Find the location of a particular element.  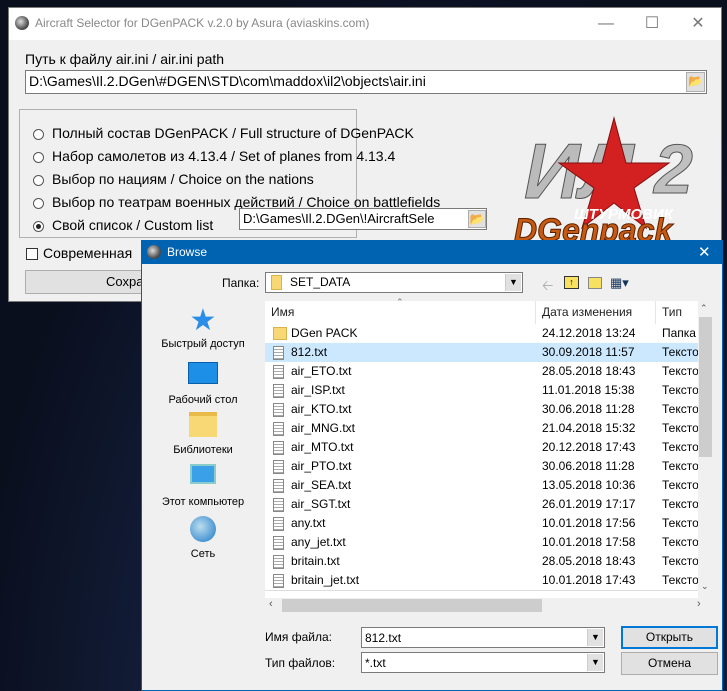

horizontal-scroll-thumb is located at coordinates (412, 605).